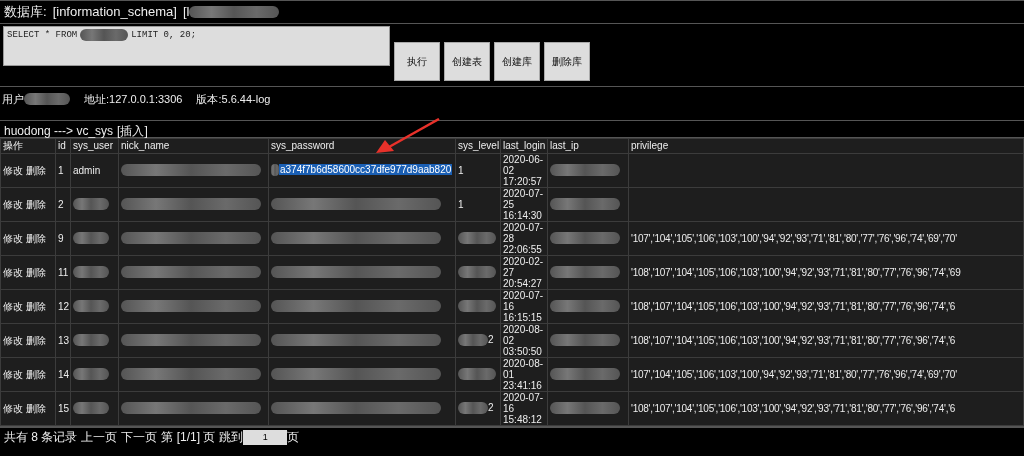 This screenshot has height=456, width=1024. What do you see at coordinates (517, 61) in the screenshot?
I see `create-database-button: 创建库` at bounding box center [517, 61].